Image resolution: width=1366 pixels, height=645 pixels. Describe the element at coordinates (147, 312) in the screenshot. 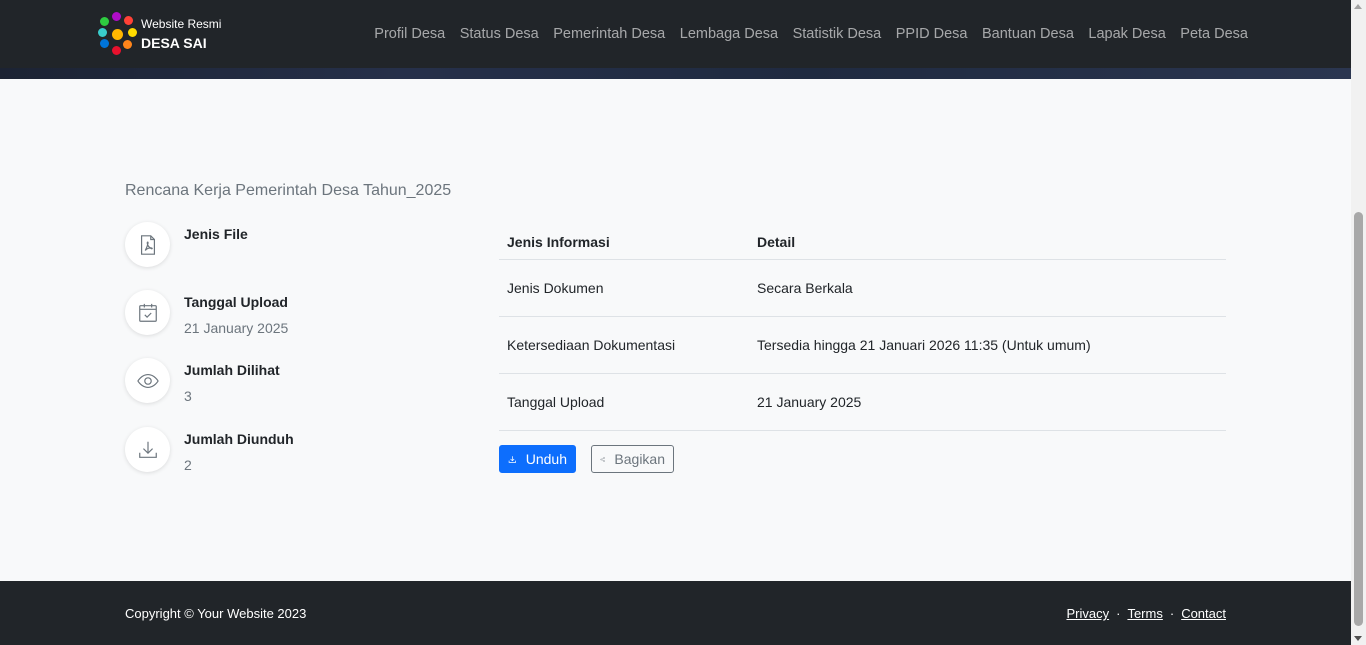

I see `calendar-check-icon` at that location.